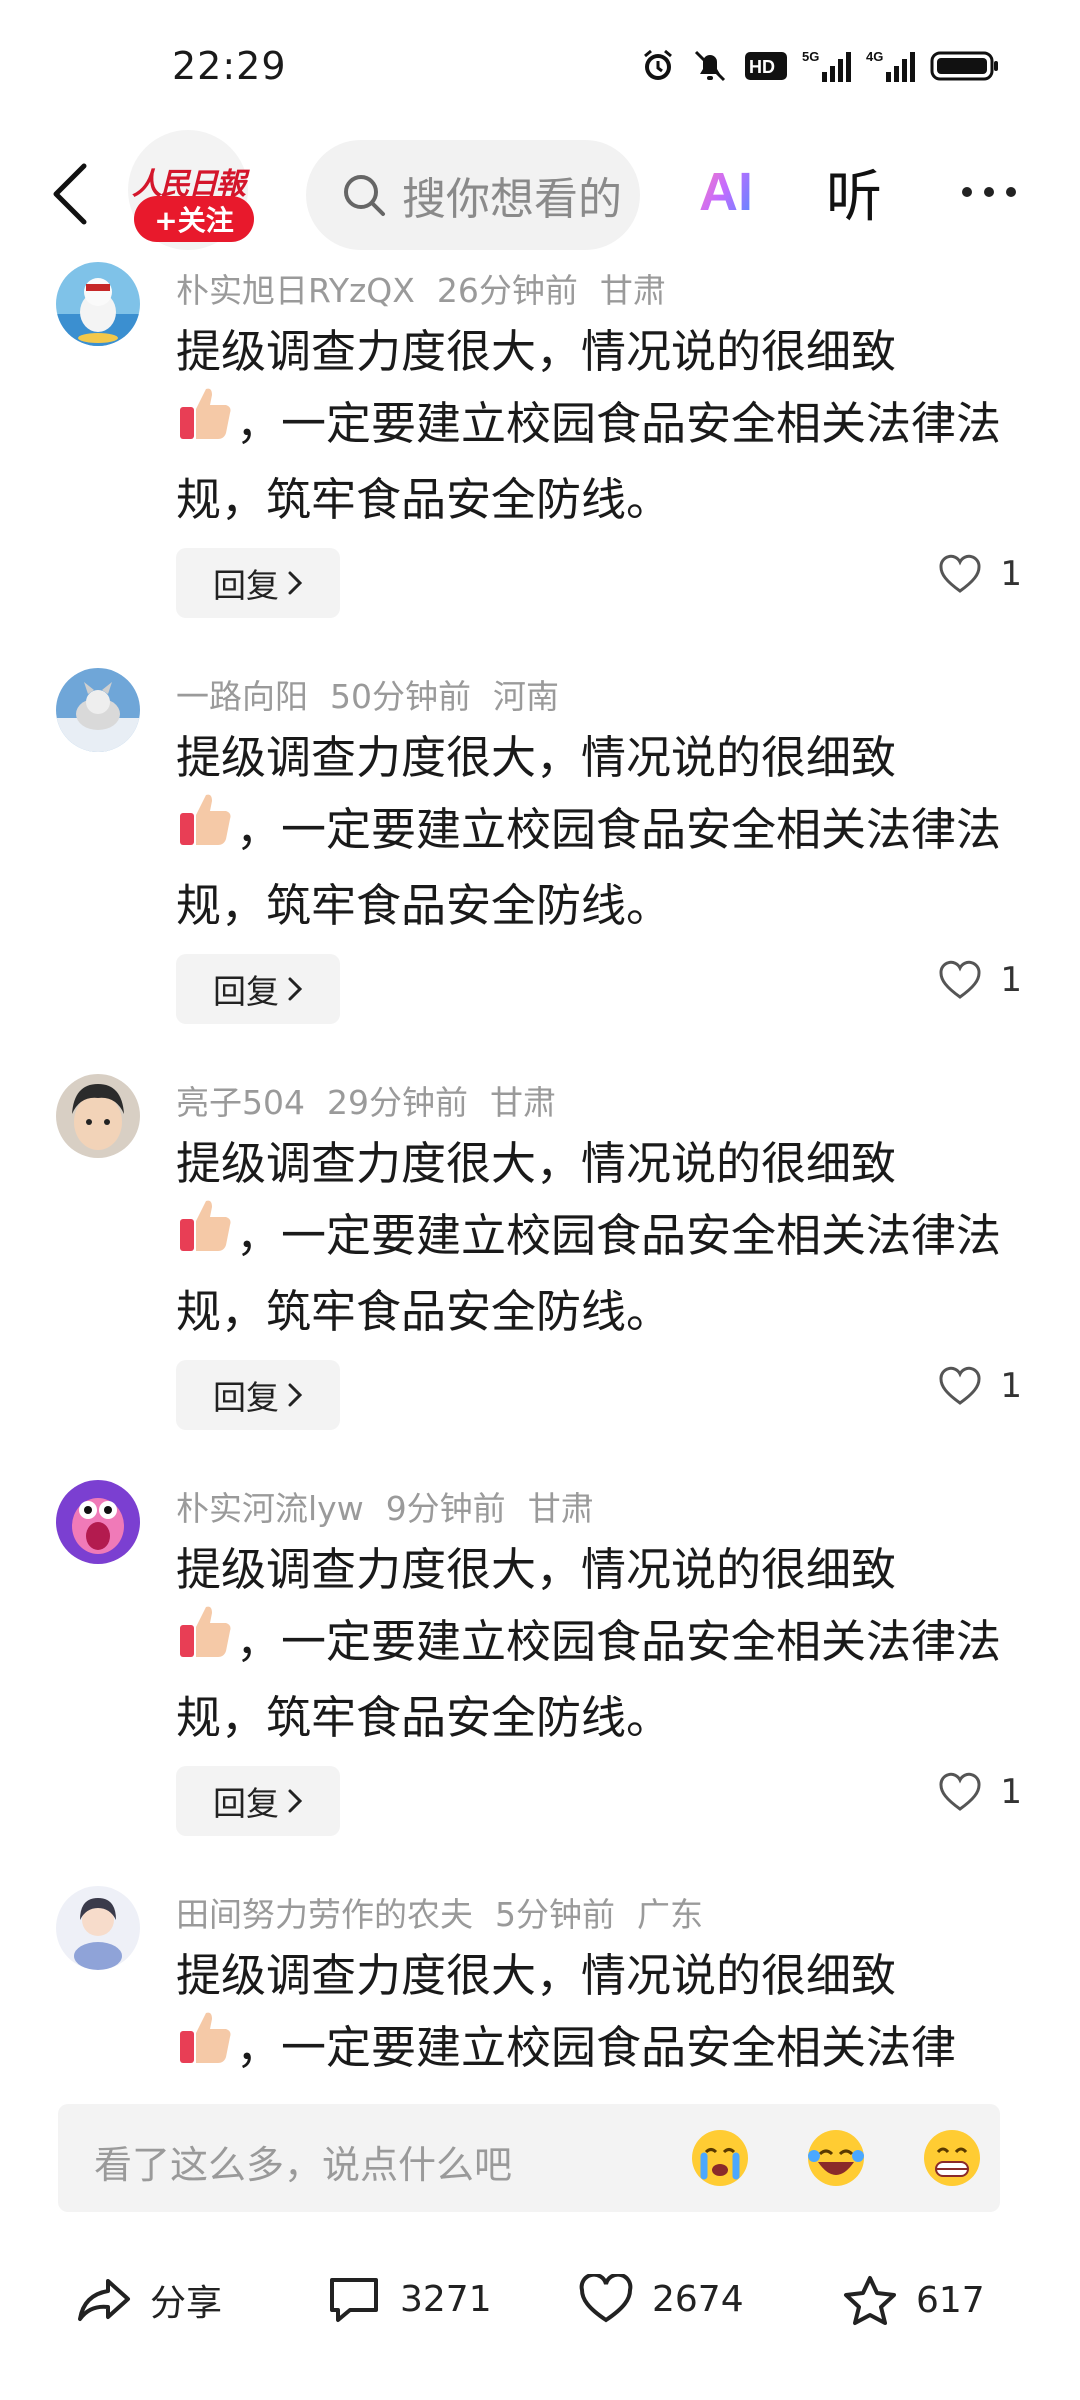 This screenshot has height=2400, width=1080. I want to click on comment-username: 朴实旭日RYzQX, so click(295, 290).